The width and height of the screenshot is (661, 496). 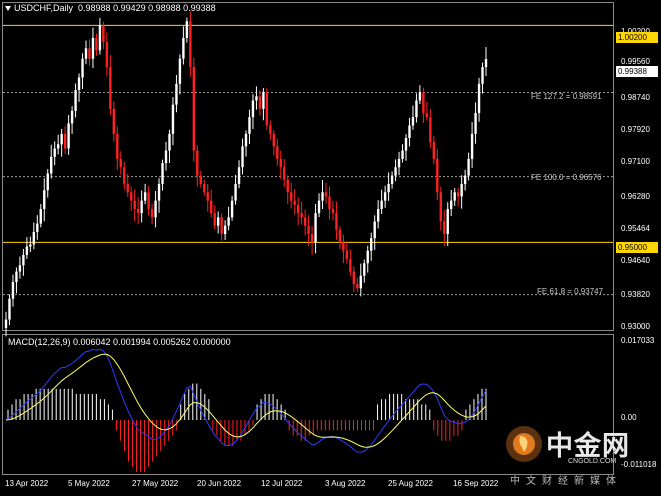 I want to click on ohlc-values: 0.98988 0.99429 0.98988 0.99388, so click(x=147, y=8).